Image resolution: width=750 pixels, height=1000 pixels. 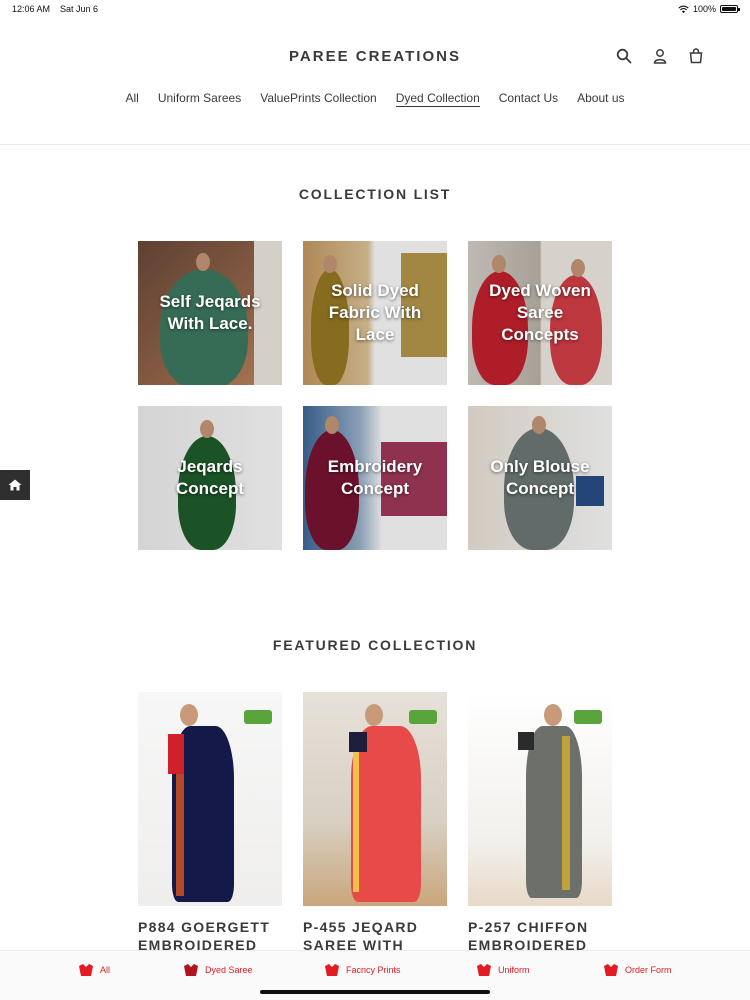 I want to click on collection-tile-label: Jeqards Concept, so click(x=210, y=477).